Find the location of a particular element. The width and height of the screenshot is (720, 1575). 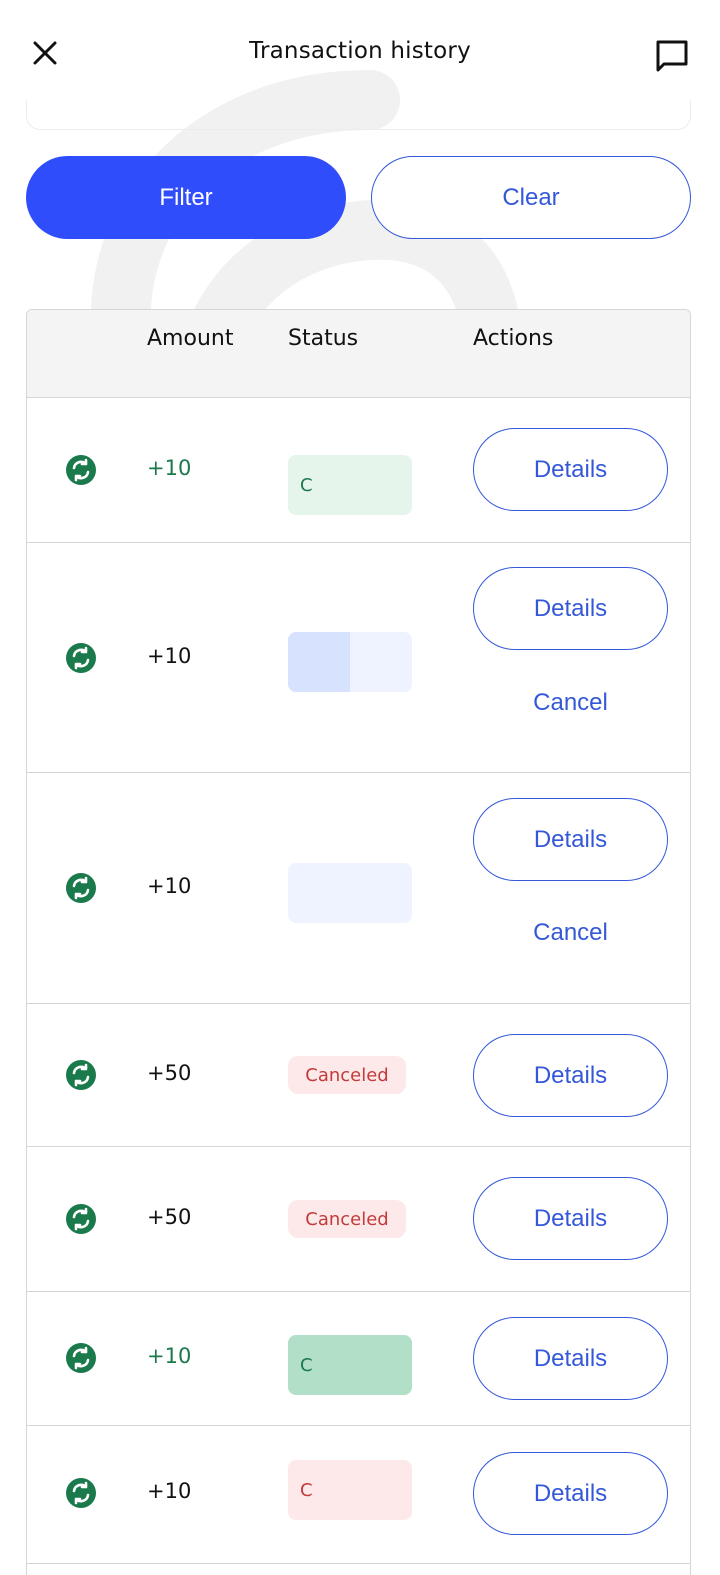

filter-panel is located at coordinates (358, 115).